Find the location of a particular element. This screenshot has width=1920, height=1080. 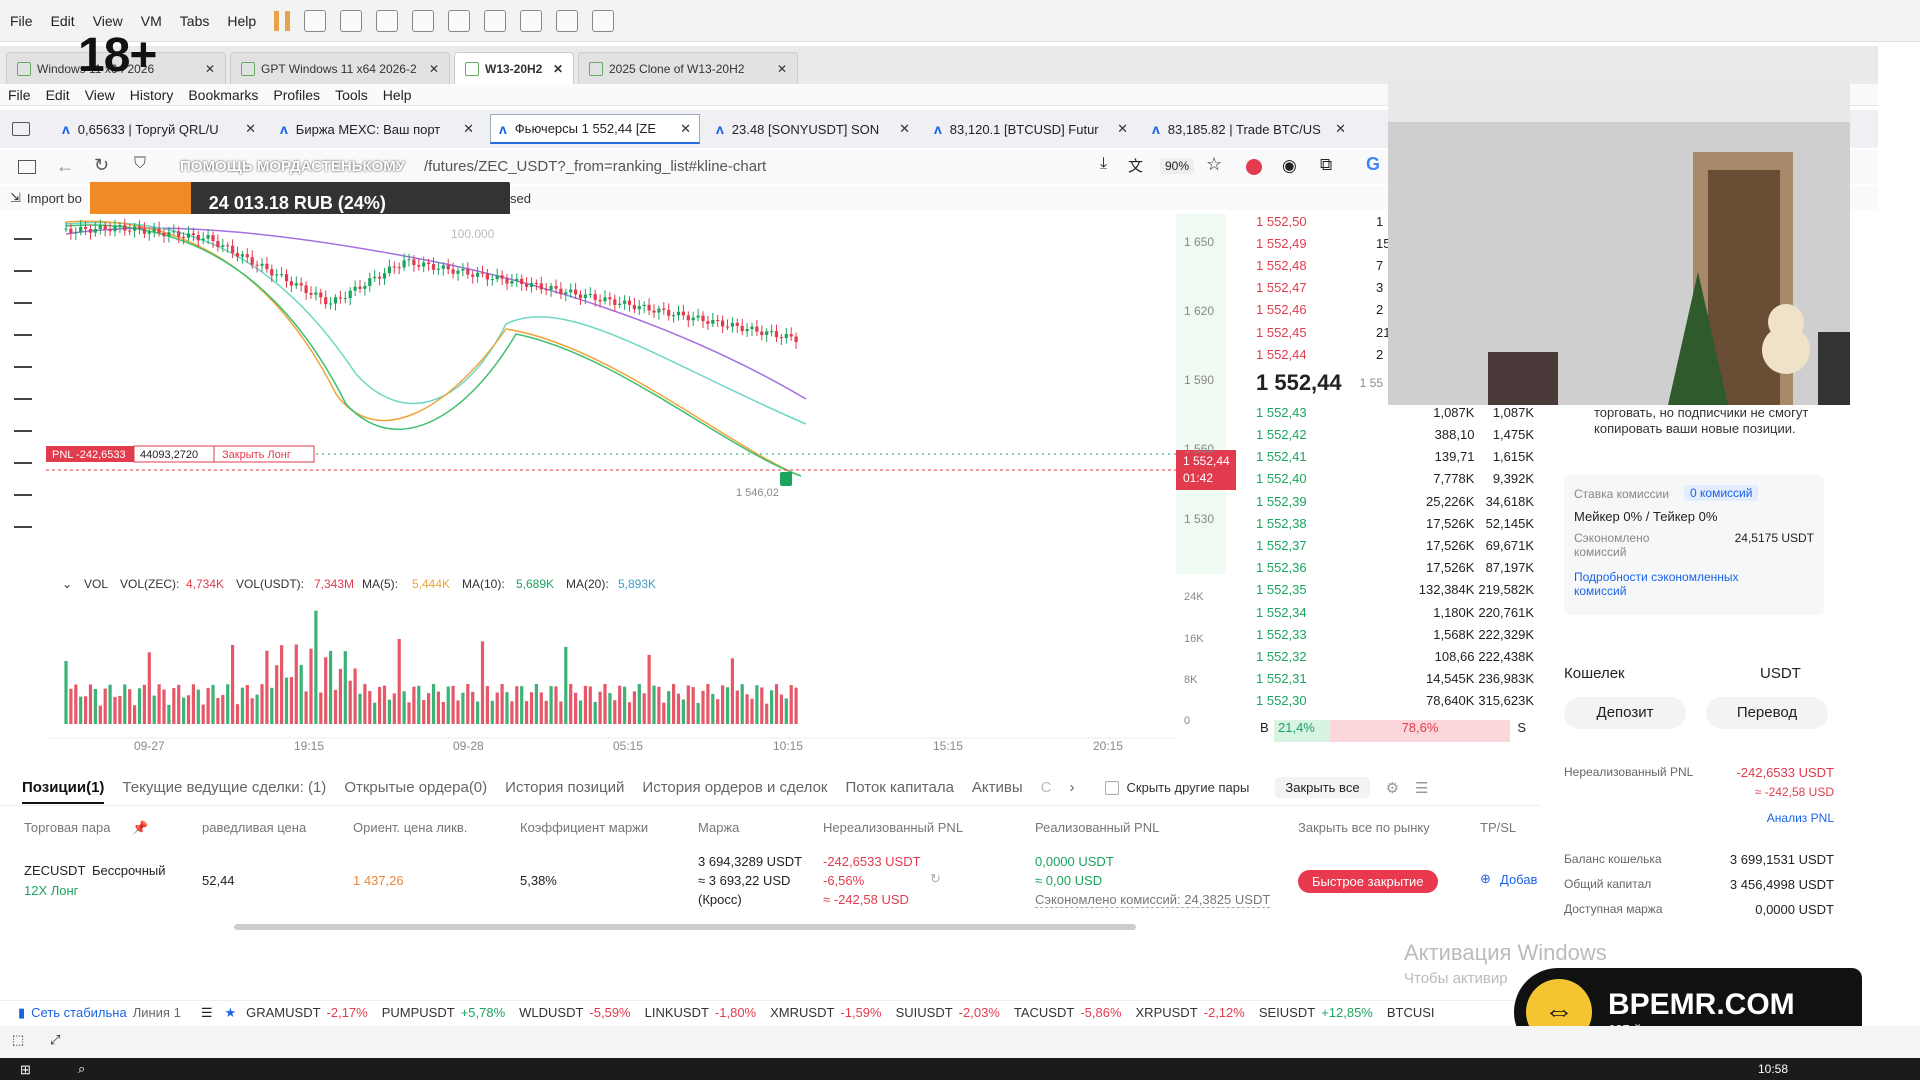

windows-start-icon: ⊞ is located at coordinates (25, 1070).